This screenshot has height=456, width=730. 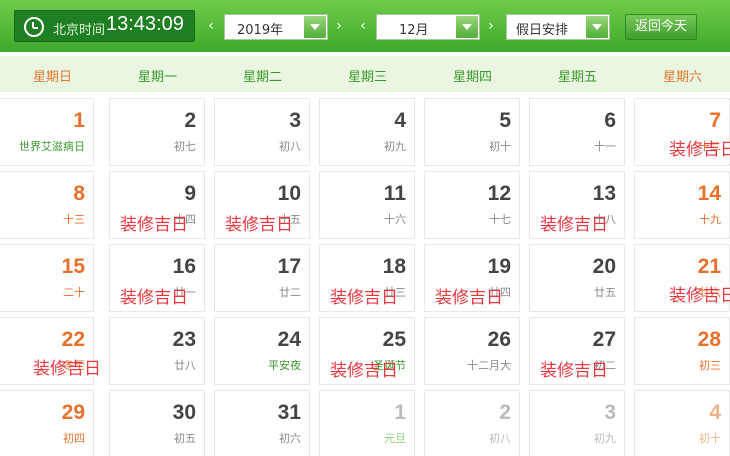 I want to click on lunar-date: 十九, so click(x=710, y=219).